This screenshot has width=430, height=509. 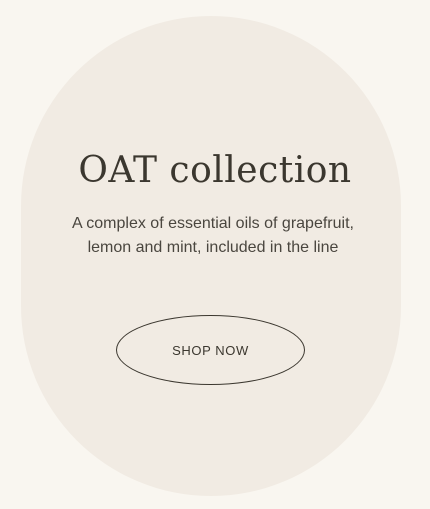 I want to click on shop-now-label: SHOP NOW, so click(x=210, y=350).